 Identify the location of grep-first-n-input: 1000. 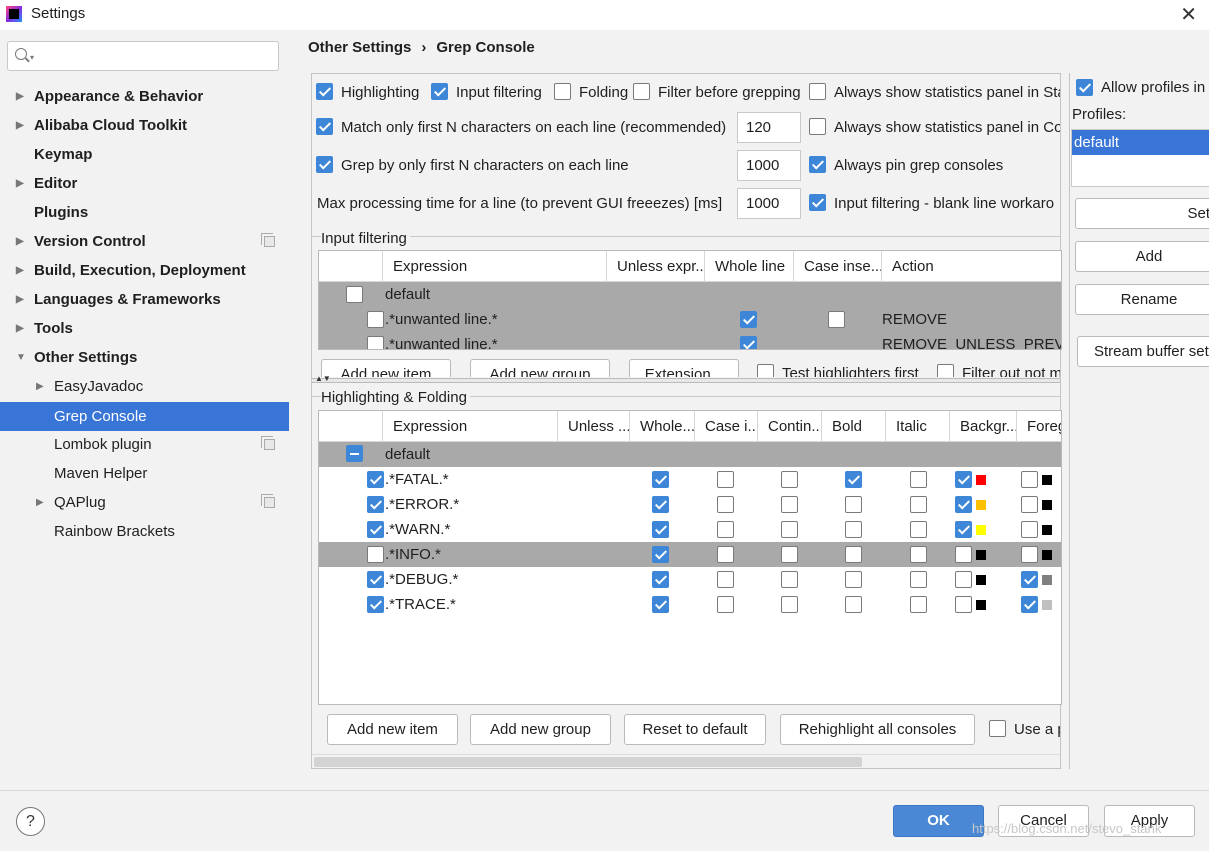
(769, 165).